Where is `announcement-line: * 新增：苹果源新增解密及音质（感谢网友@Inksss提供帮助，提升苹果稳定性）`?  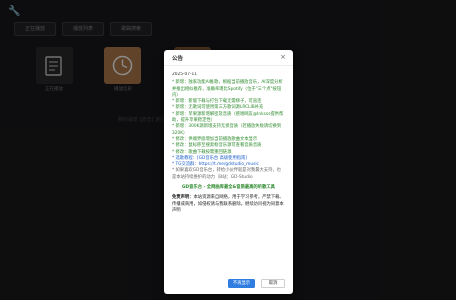 announcement-line: * 新增：苹果源新增解密及音质（感谢网友@Inksss提供帮助，提升苹果稳定性） is located at coordinates (228, 117).